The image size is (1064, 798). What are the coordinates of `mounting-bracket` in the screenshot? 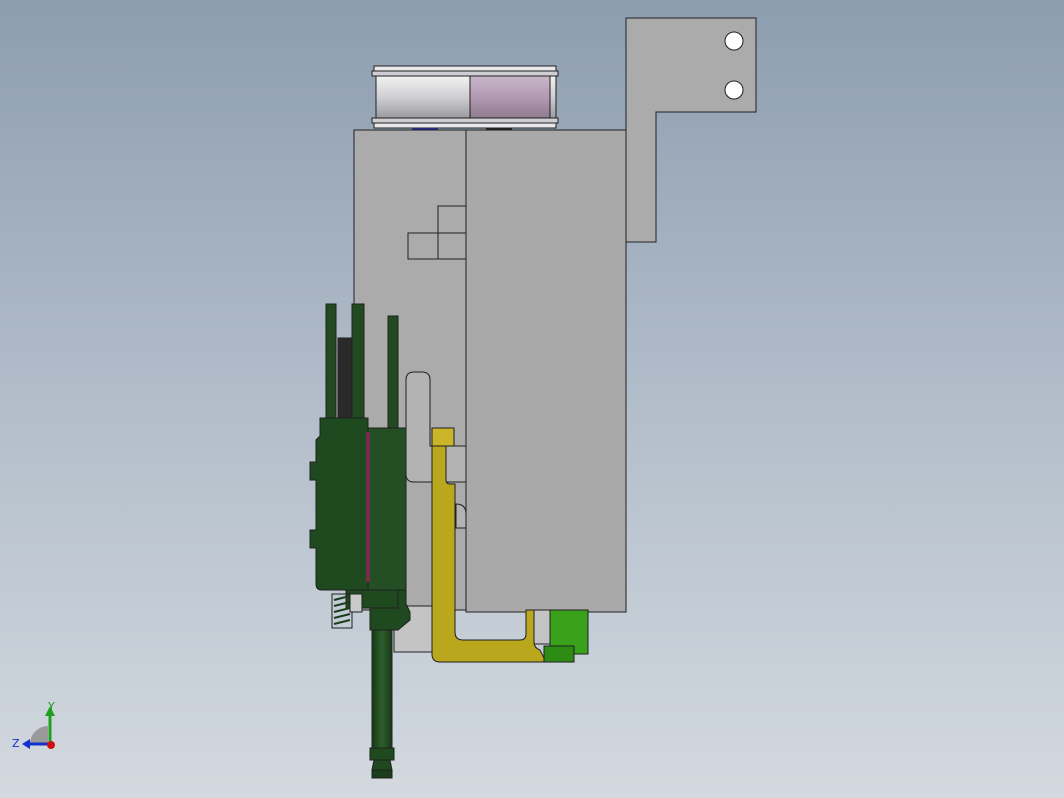 It's located at (691, 130).